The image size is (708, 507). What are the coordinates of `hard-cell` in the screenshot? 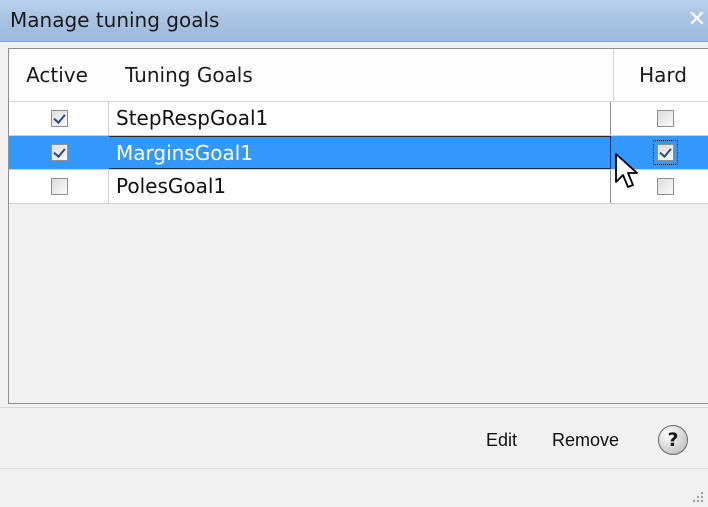 It's located at (659, 118).